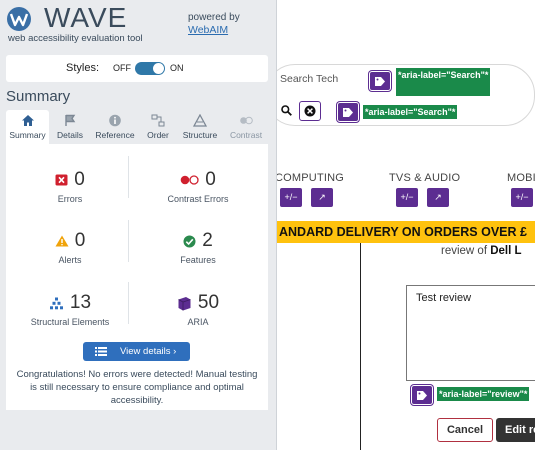 Image resolution: width=535 pixels, height=450 pixels. I want to click on tab-structure-label: Structure, so click(200, 135).